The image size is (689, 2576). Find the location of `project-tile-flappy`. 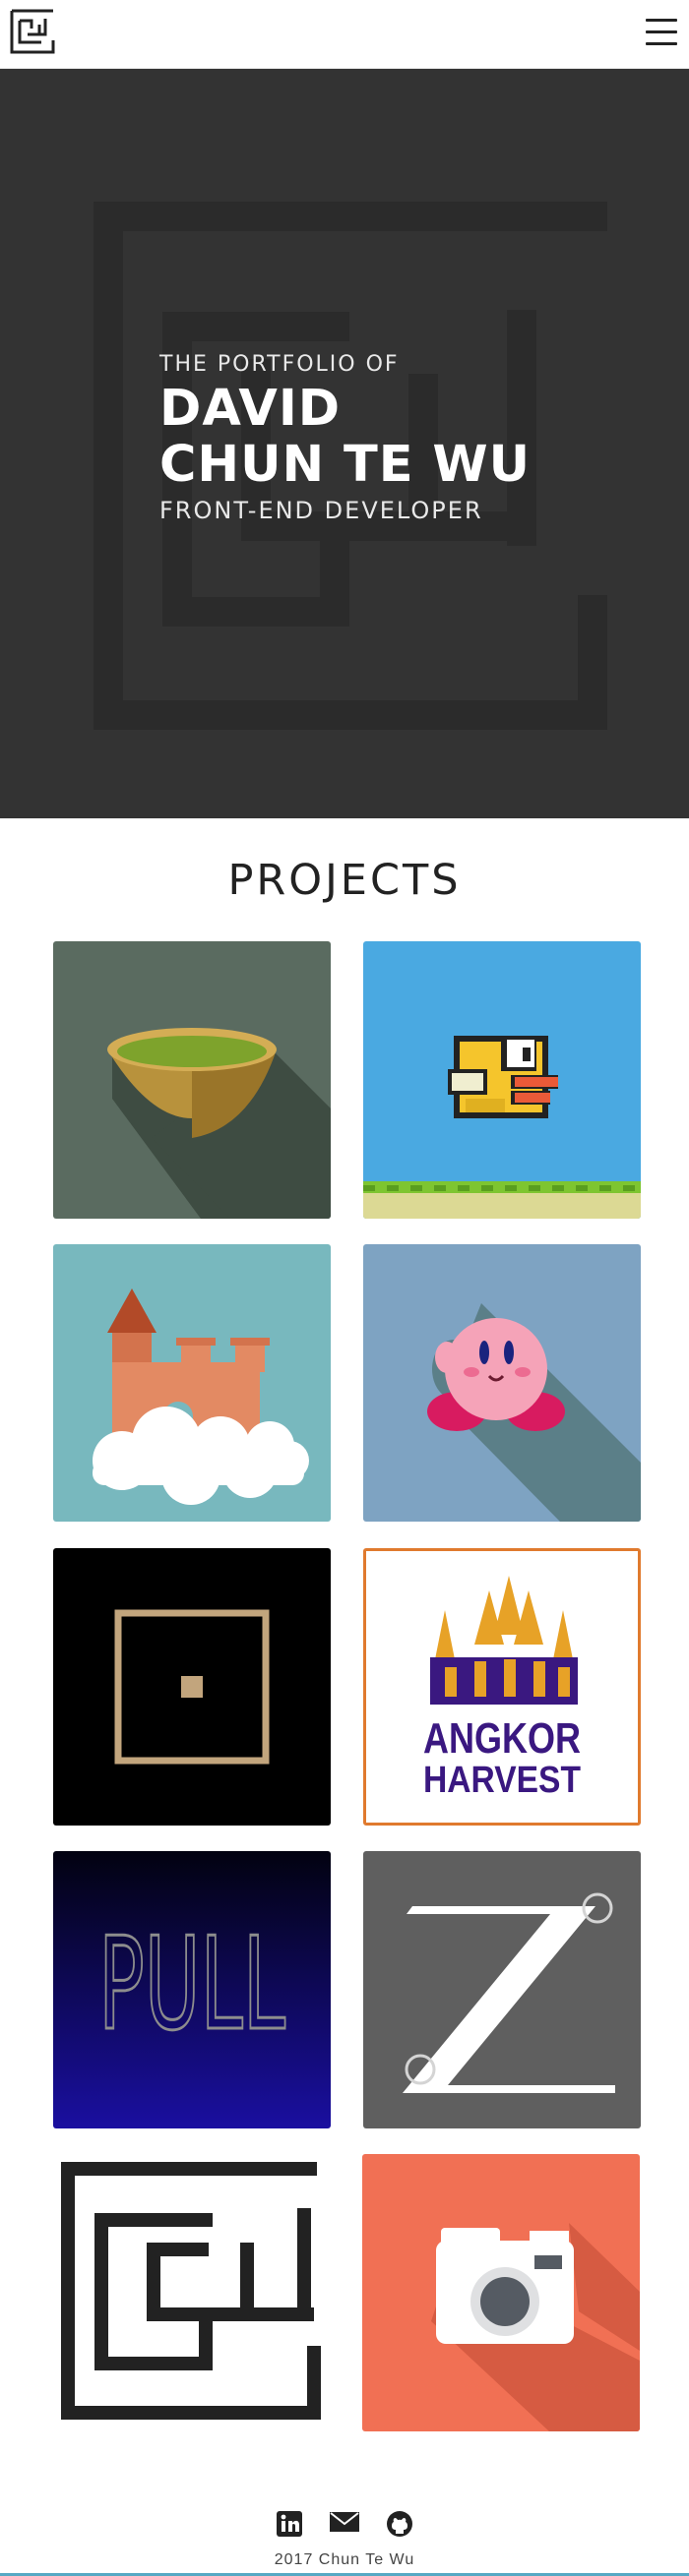

project-tile-flappy is located at coordinates (502, 1080).